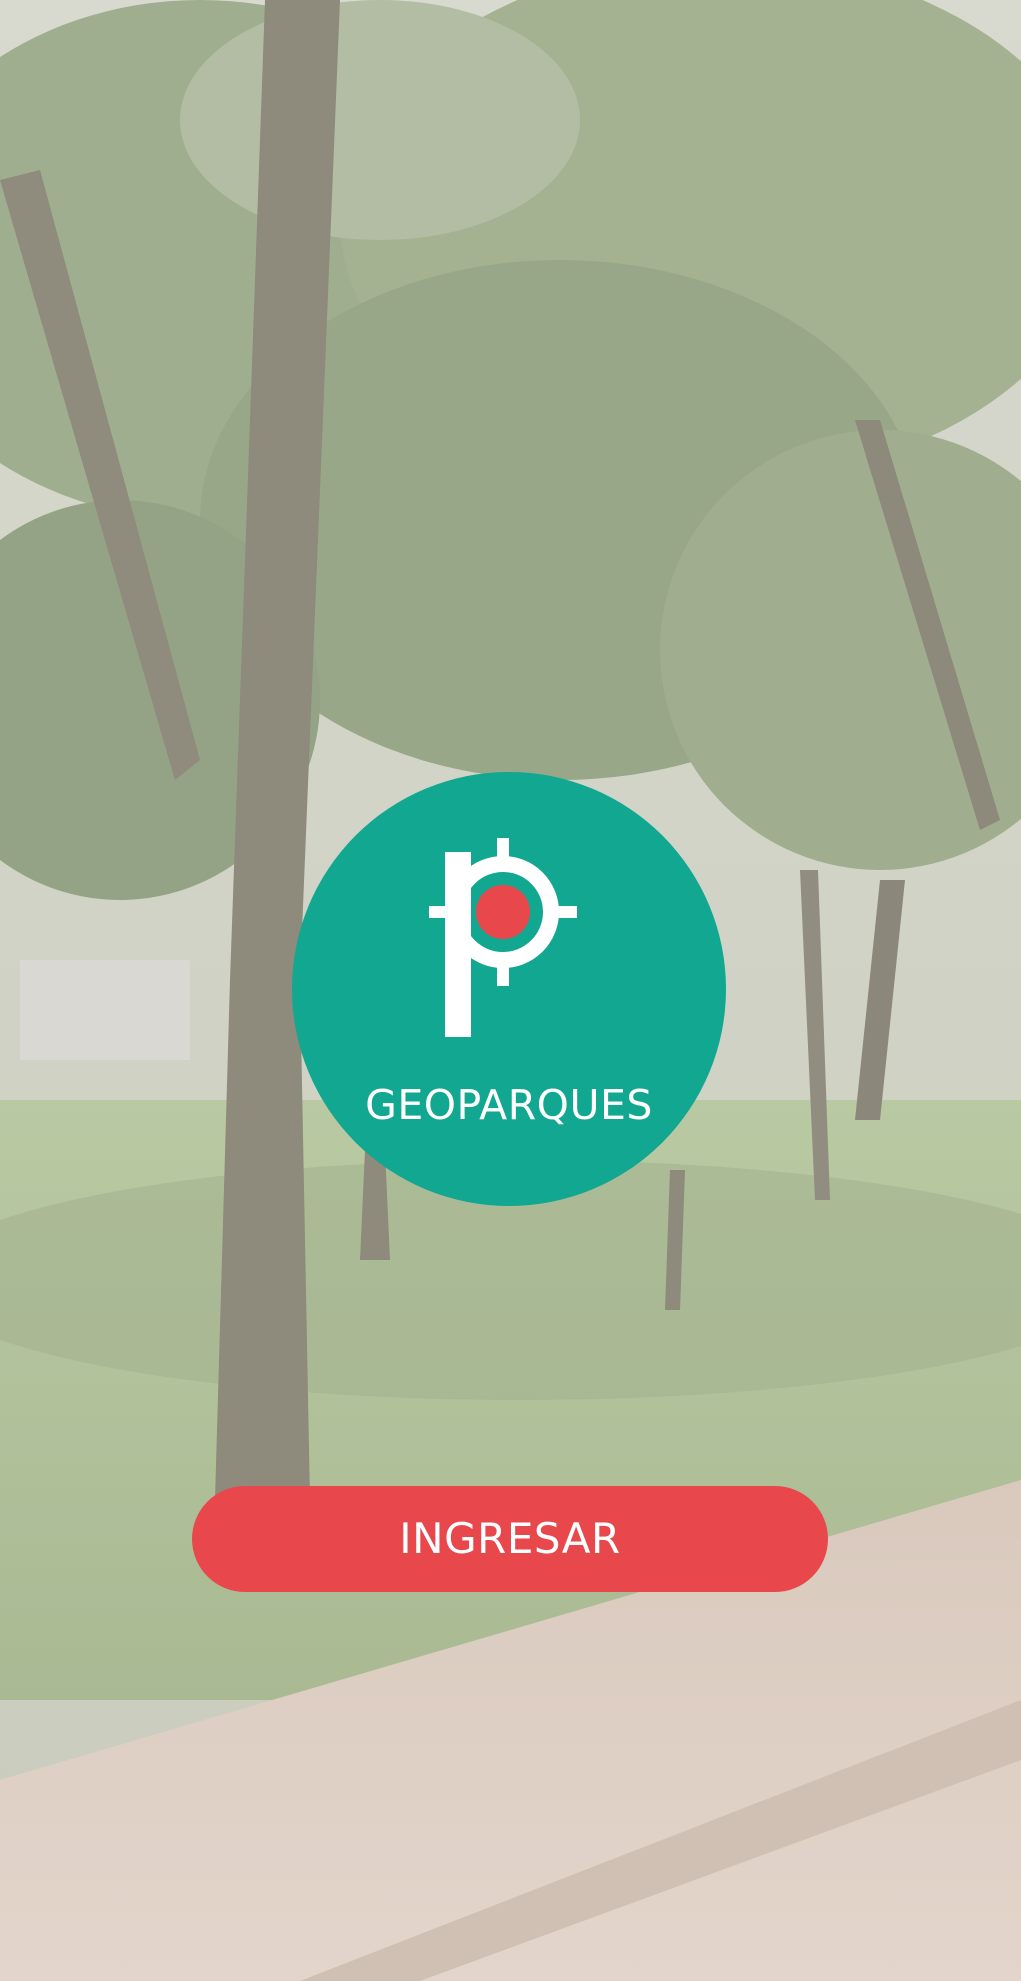  Describe the element at coordinates (510, 1539) in the screenshot. I see `enter-button: INGRESAR` at that location.